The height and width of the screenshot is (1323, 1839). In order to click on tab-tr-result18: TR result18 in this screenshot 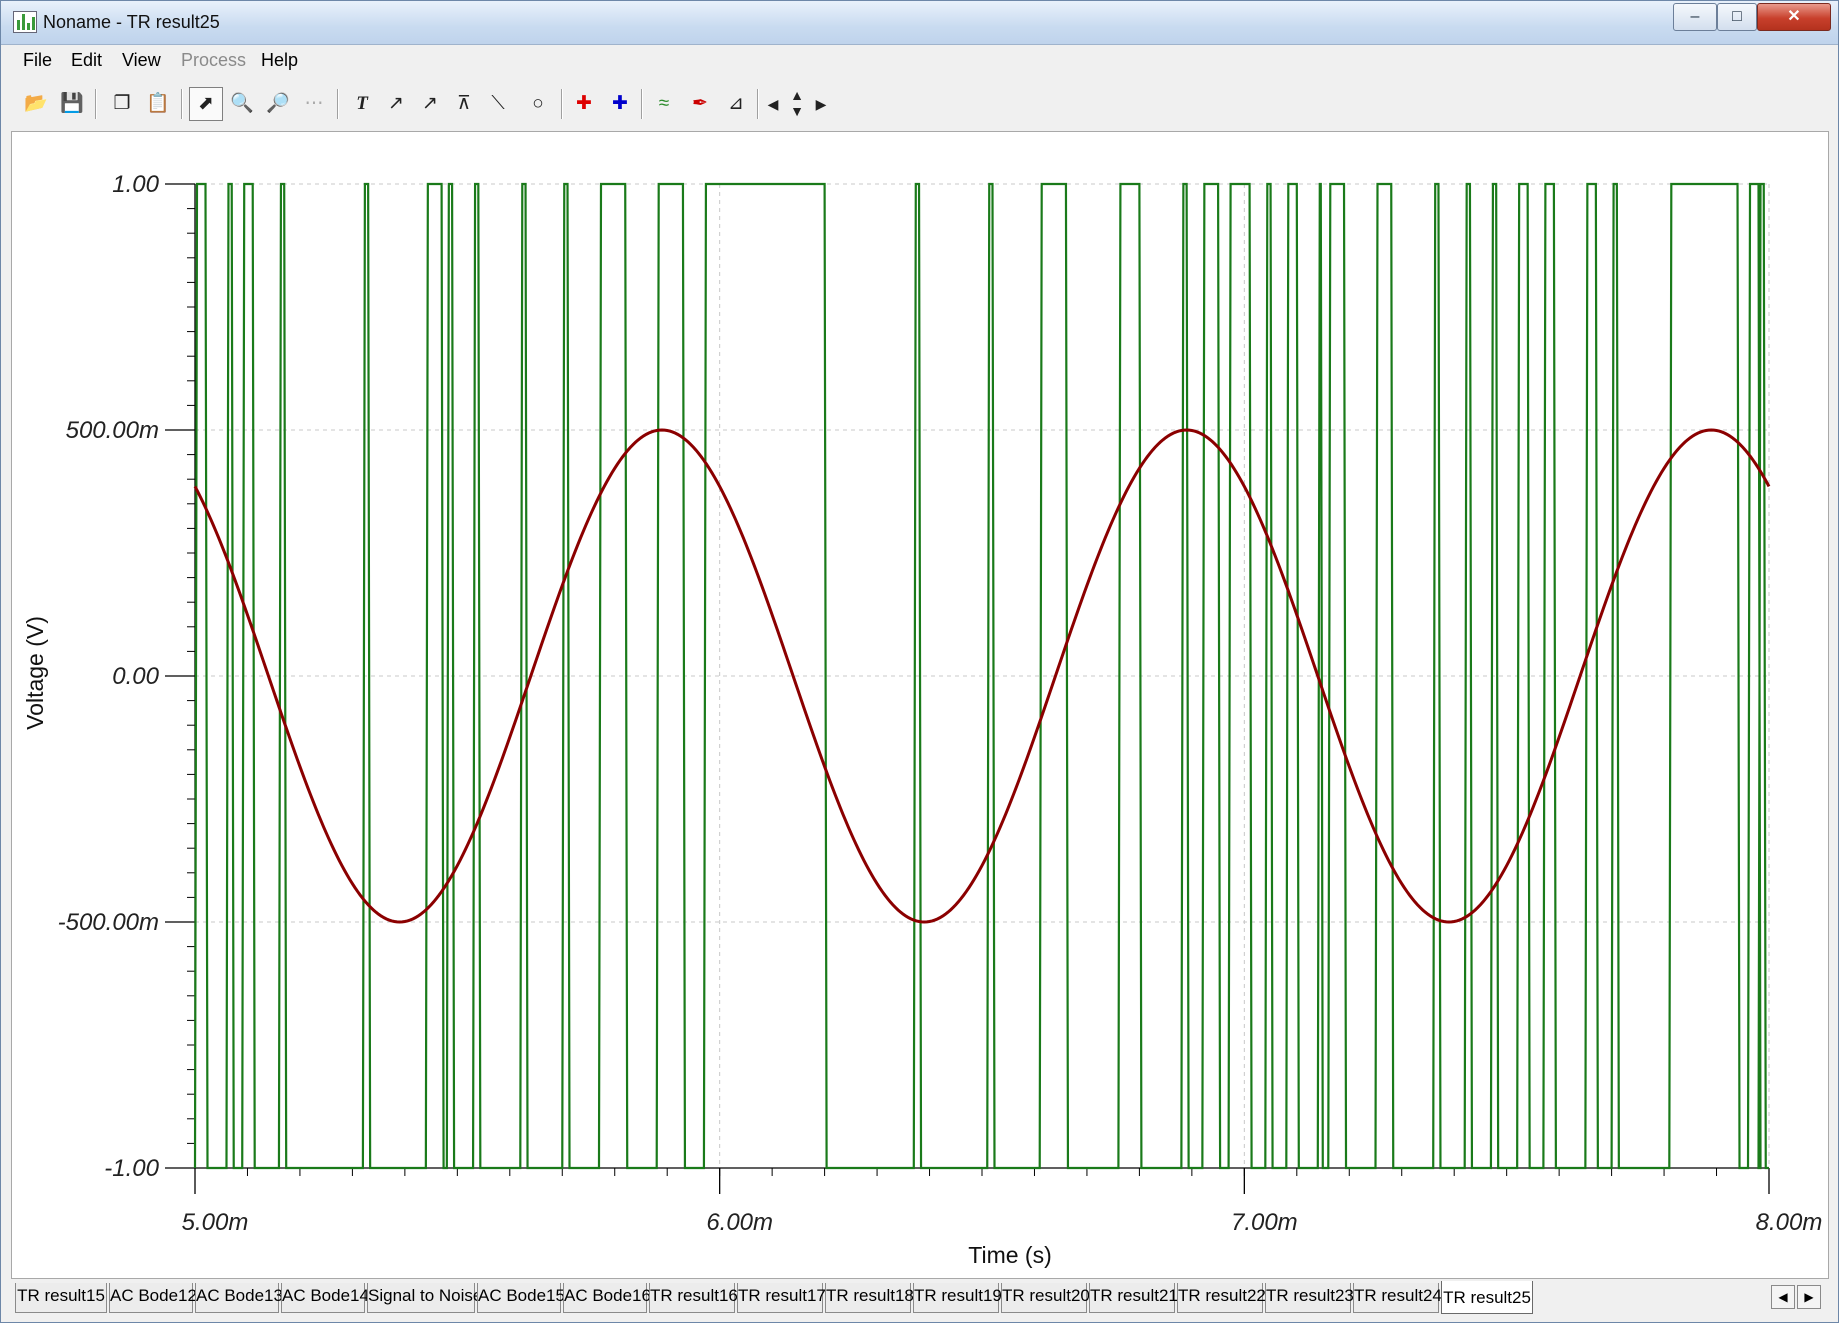, I will do `click(869, 1298)`.